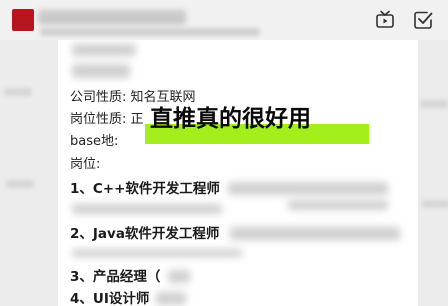 This screenshot has height=306, width=448. I want to click on job-item: 3、产品经理（, so click(115, 277).